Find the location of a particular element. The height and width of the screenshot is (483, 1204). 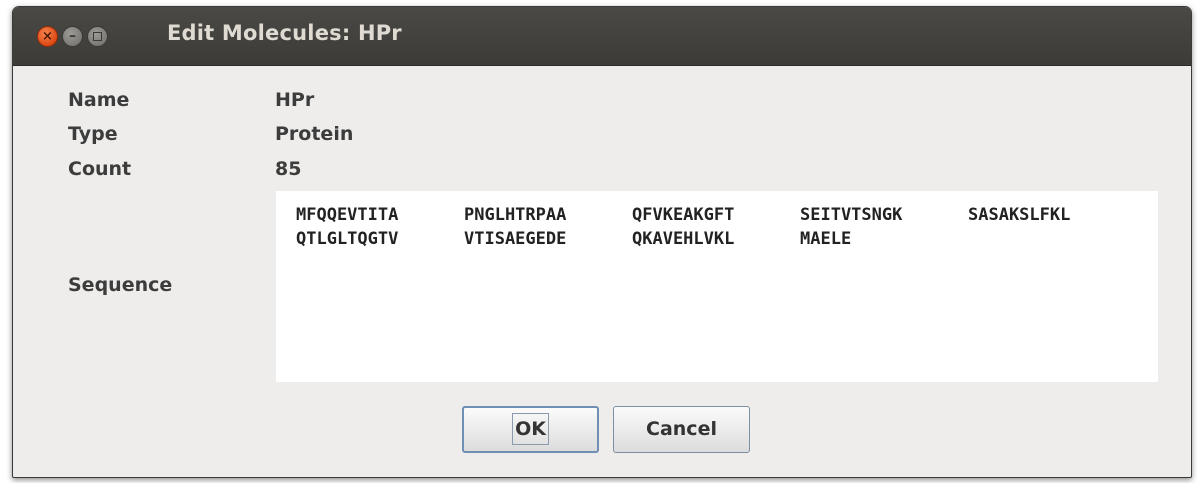

maximize-icon is located at coordinates (97, 36).